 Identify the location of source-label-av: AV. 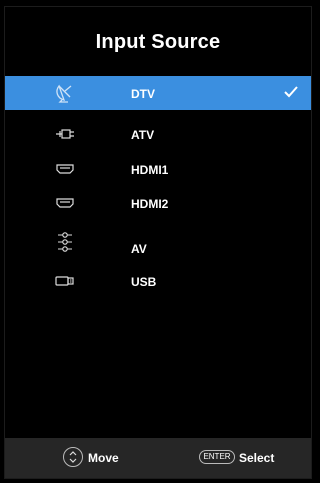
(139, 249).